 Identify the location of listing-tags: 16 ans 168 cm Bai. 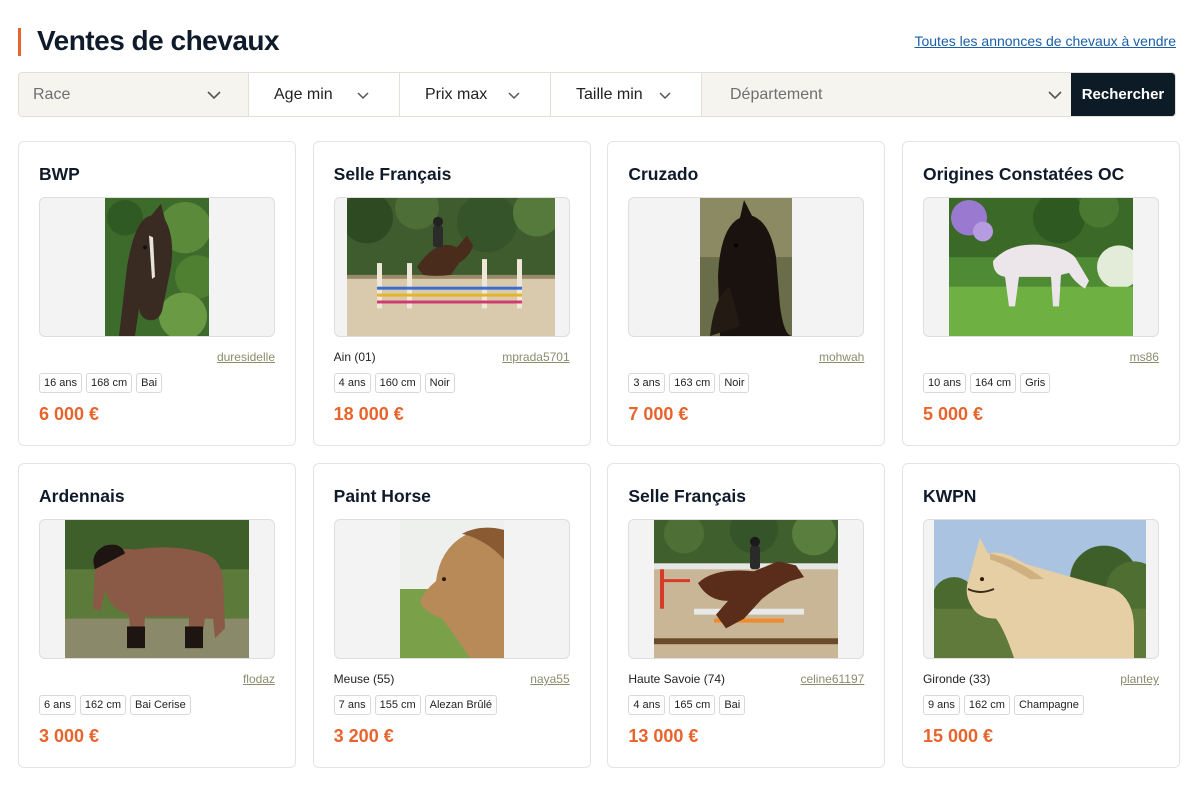
(101, 383).